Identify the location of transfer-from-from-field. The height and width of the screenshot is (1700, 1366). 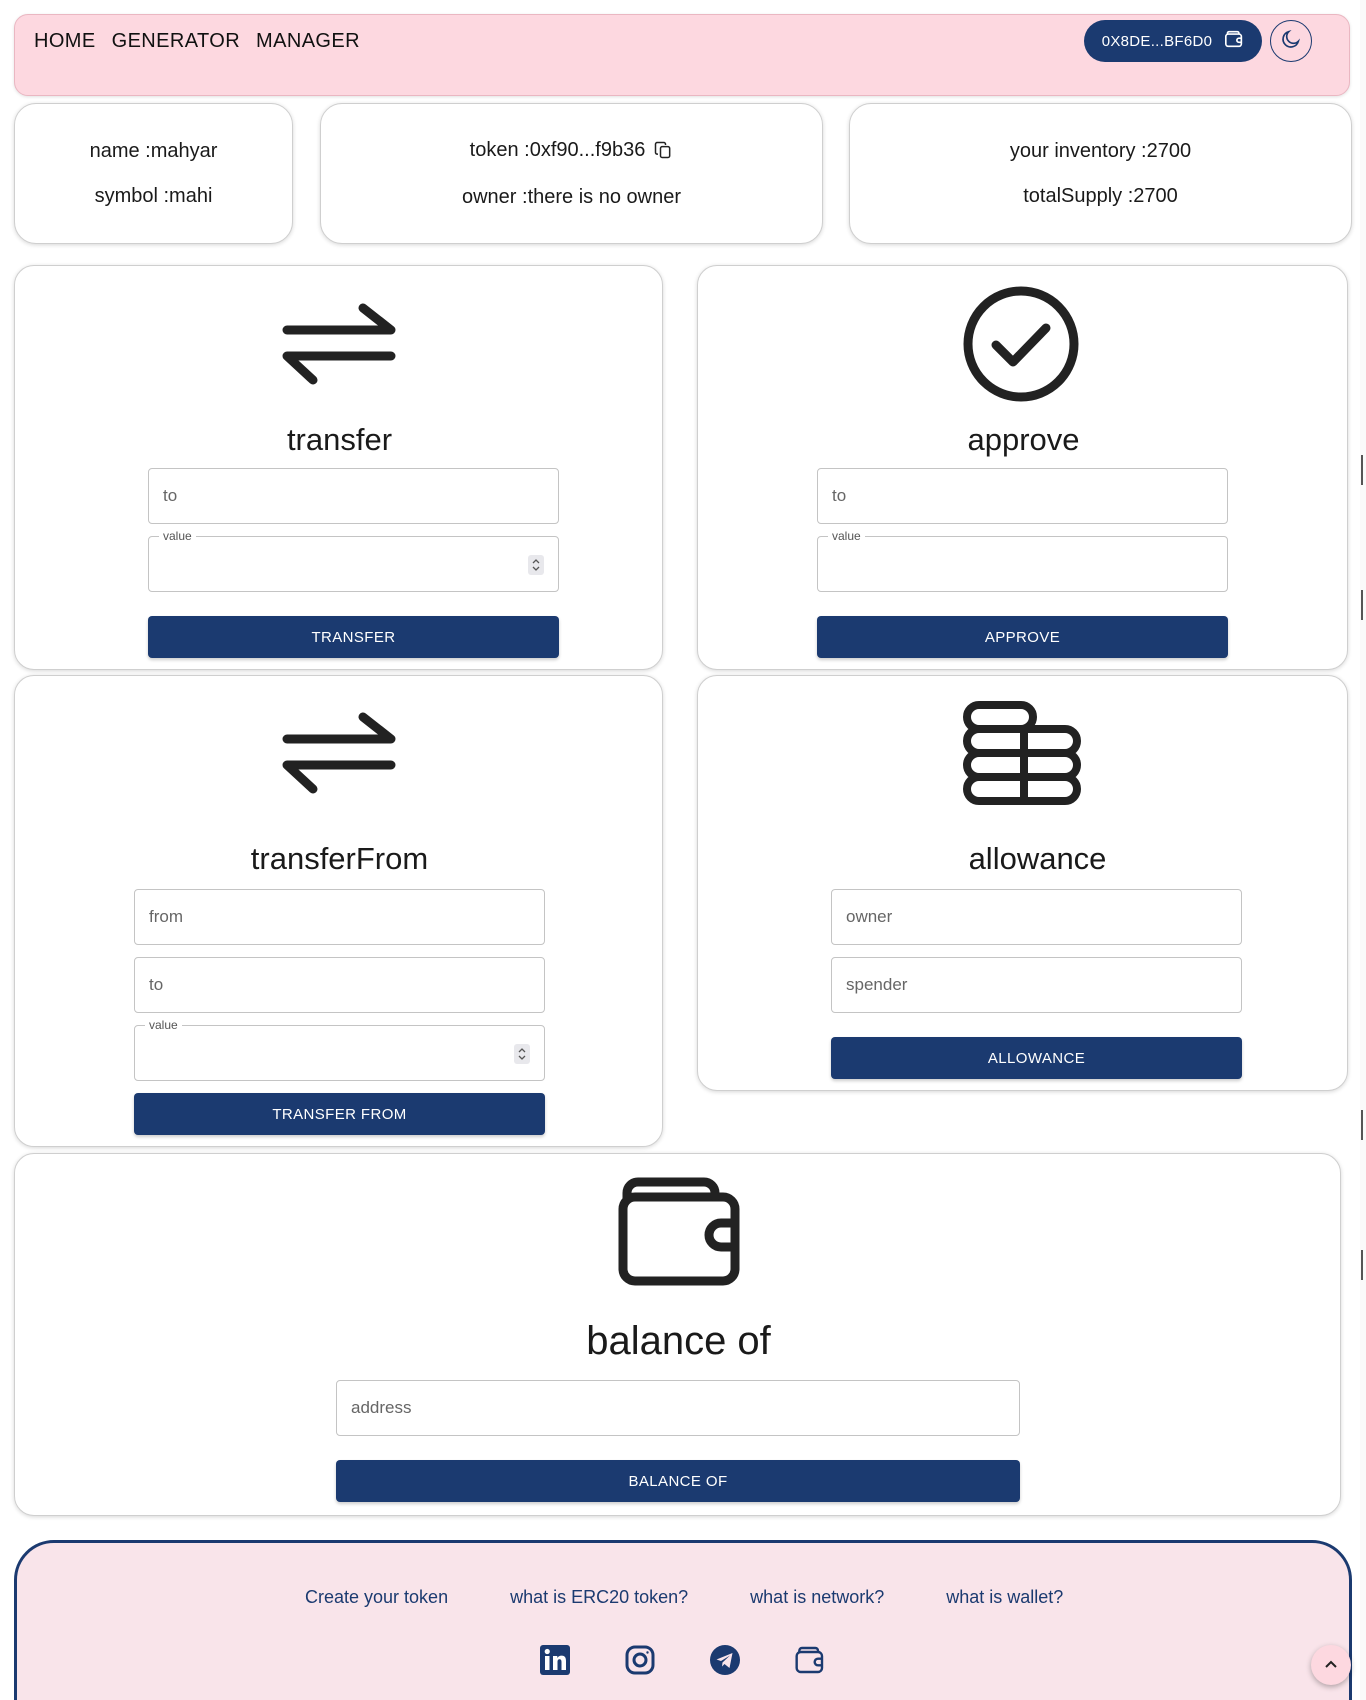
(339, 917).